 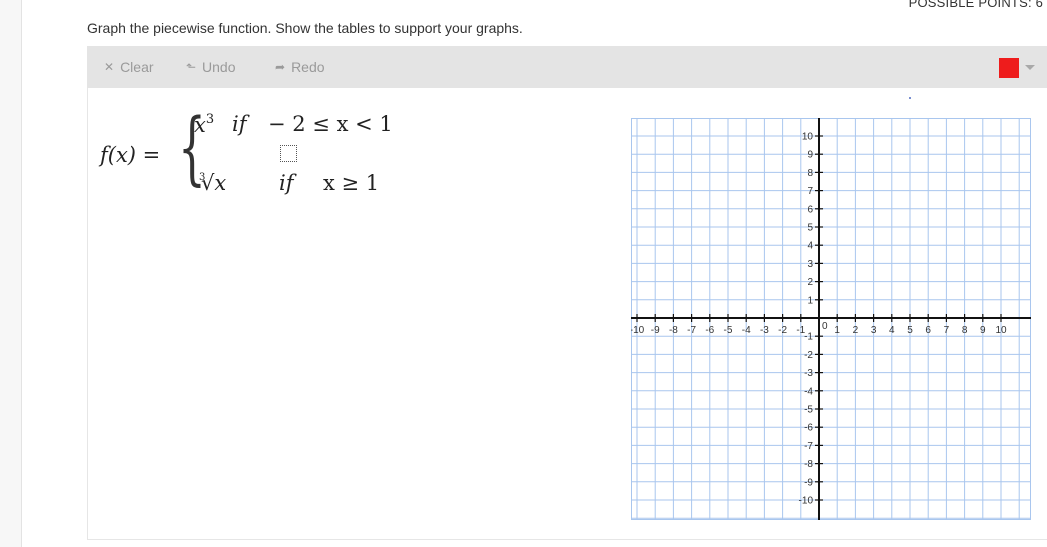 What do you see at coordinates (856, 330) in the screenshot?
I see `x-tick-label: 2` at bounding box center [856, 330].